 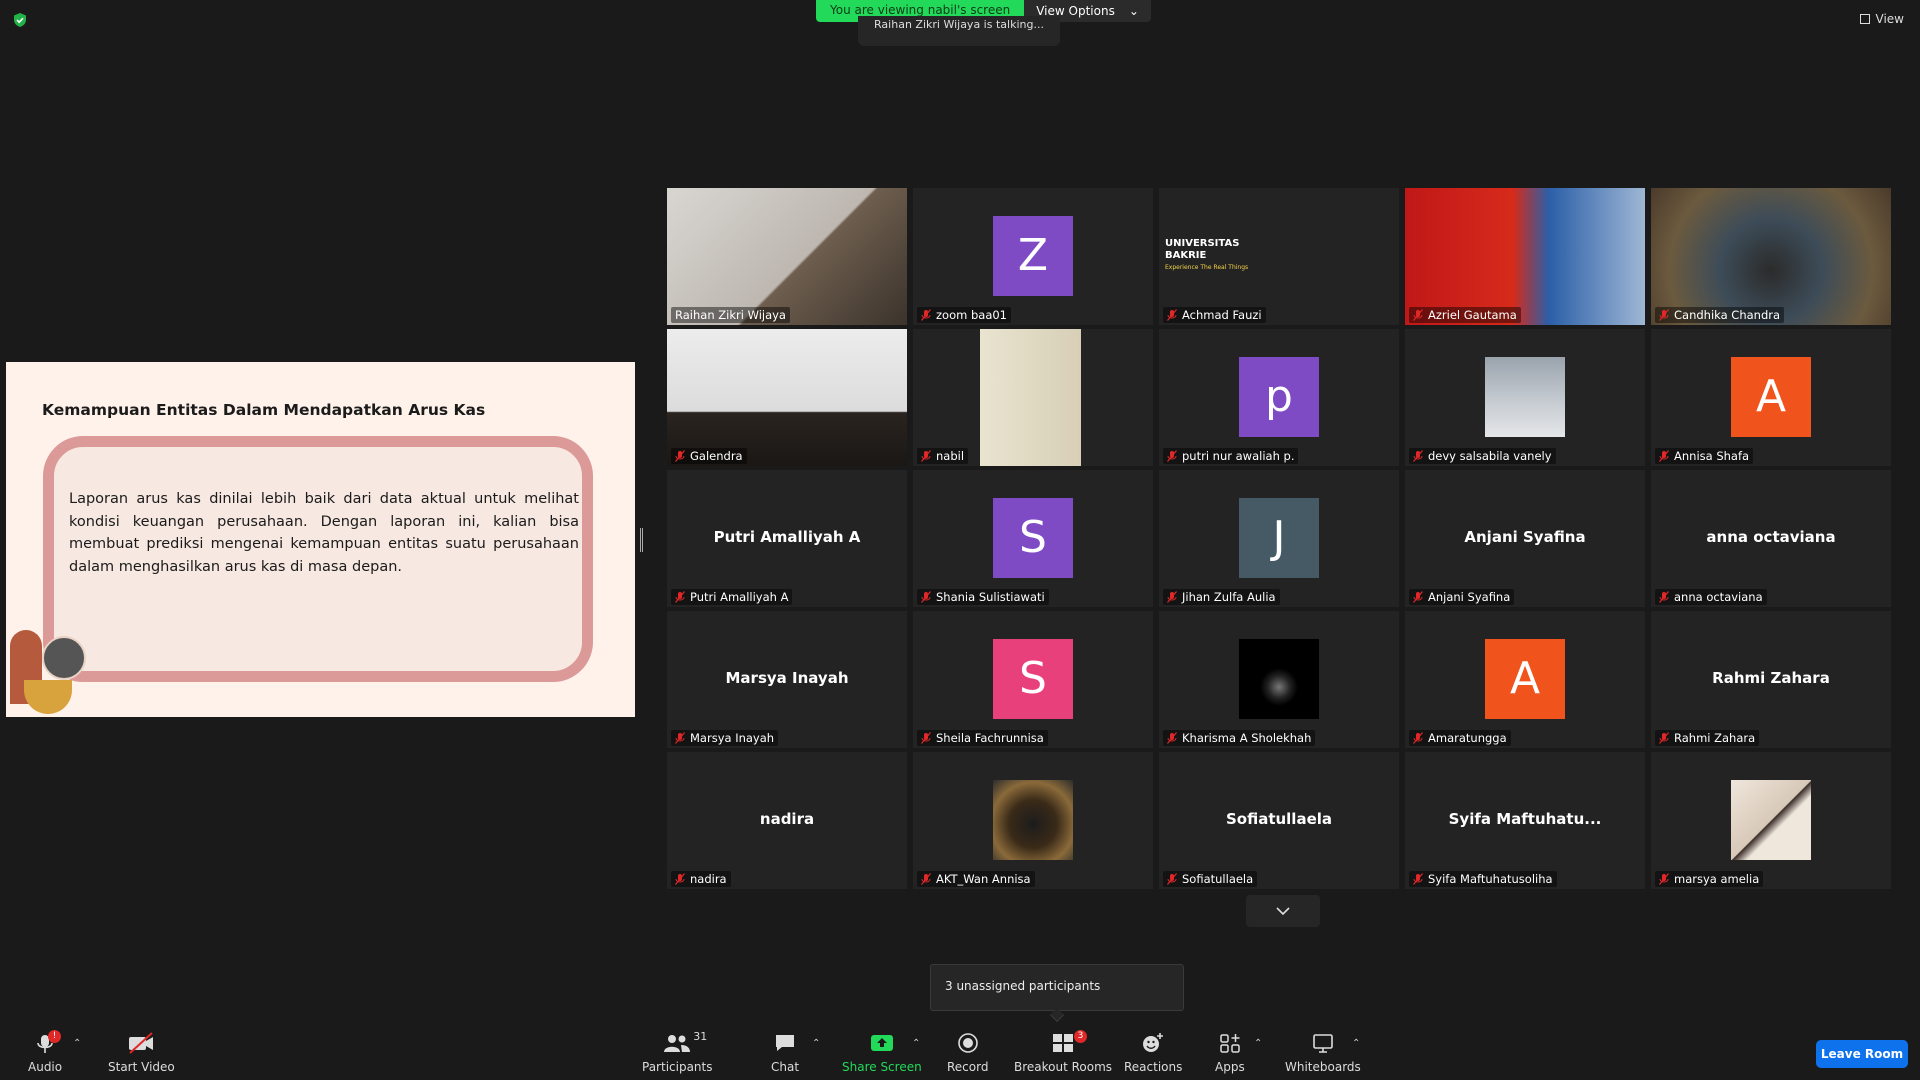 I want to click on reactions-button: Reactions, so click(x=1153, y=1052).